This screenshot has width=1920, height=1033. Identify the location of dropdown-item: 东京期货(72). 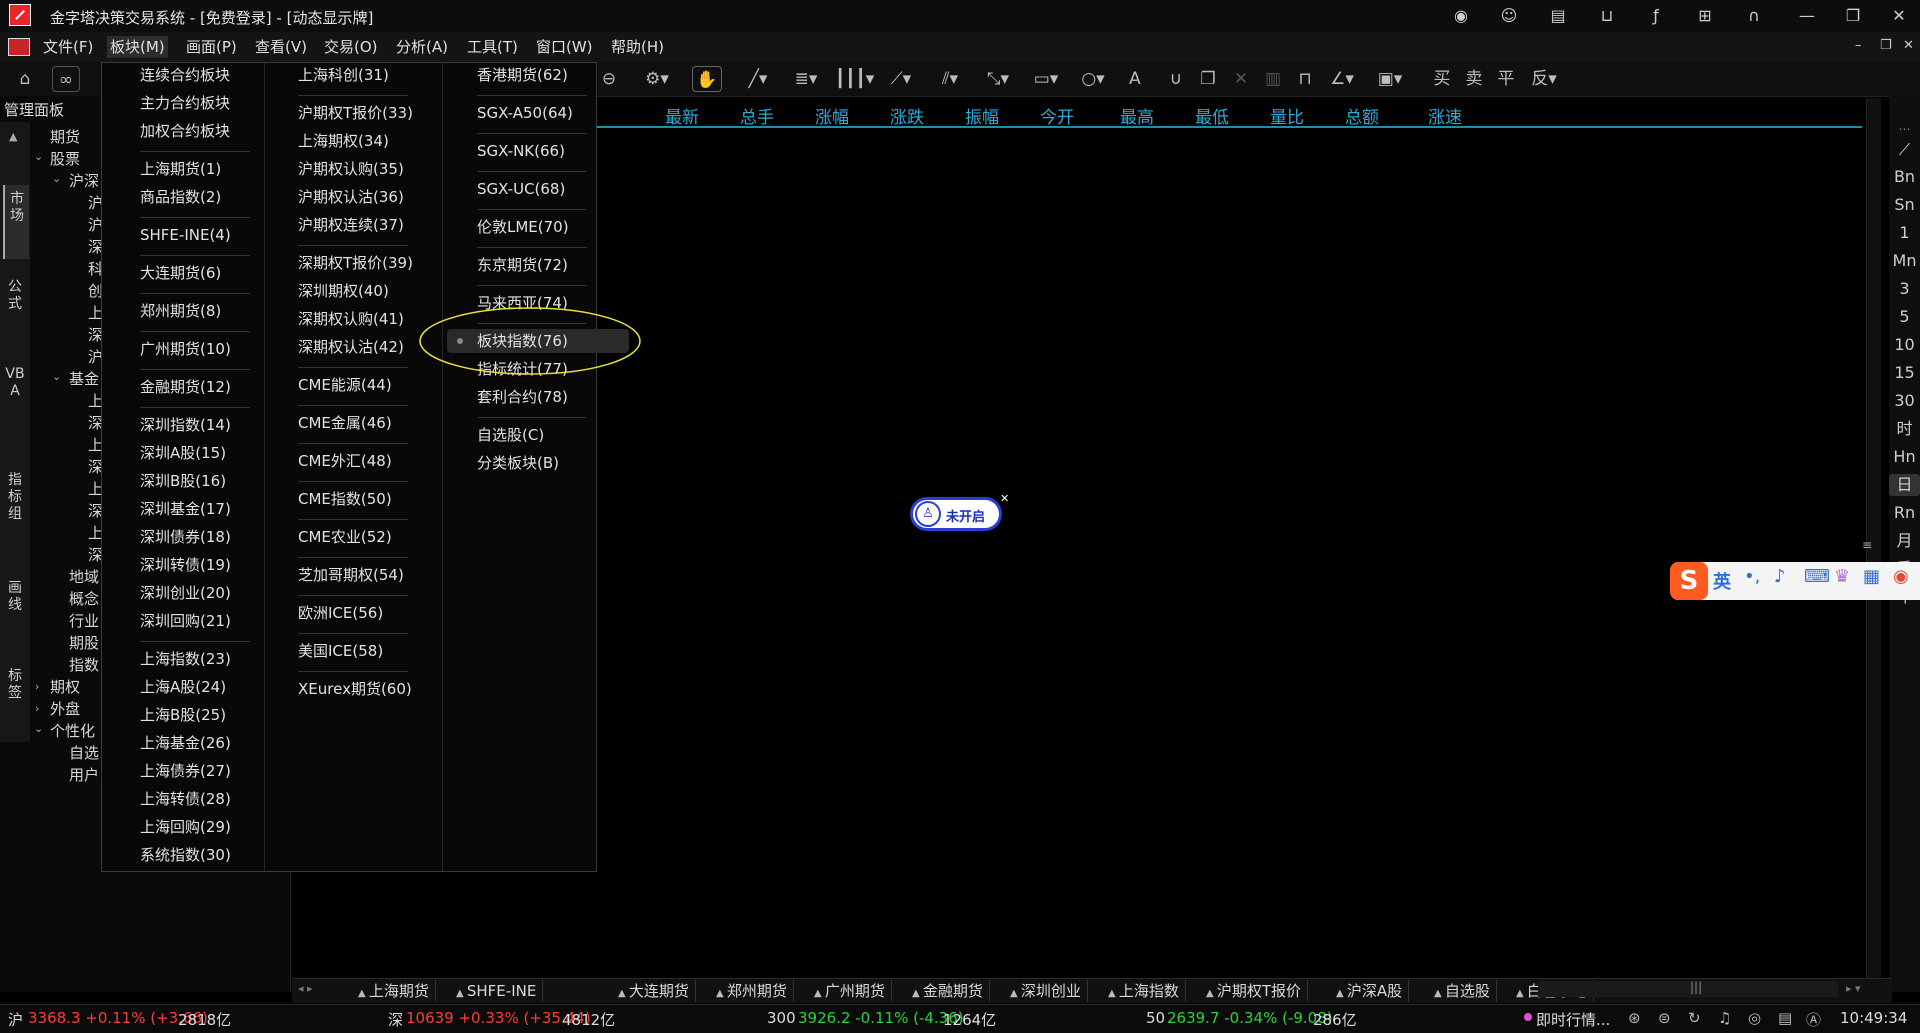
(522, 265).